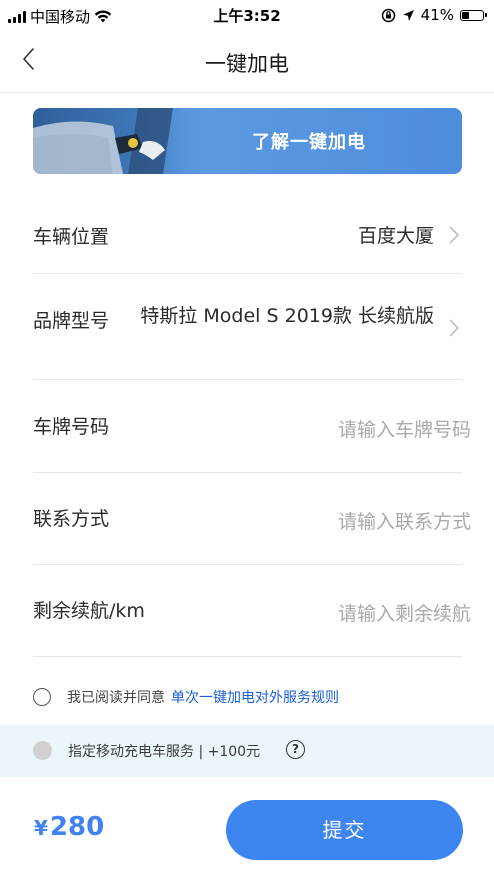 Image resolution: width=494 pixels, height=879 pixels. I want to click on orientation-lock-icon, so click(388, 15).